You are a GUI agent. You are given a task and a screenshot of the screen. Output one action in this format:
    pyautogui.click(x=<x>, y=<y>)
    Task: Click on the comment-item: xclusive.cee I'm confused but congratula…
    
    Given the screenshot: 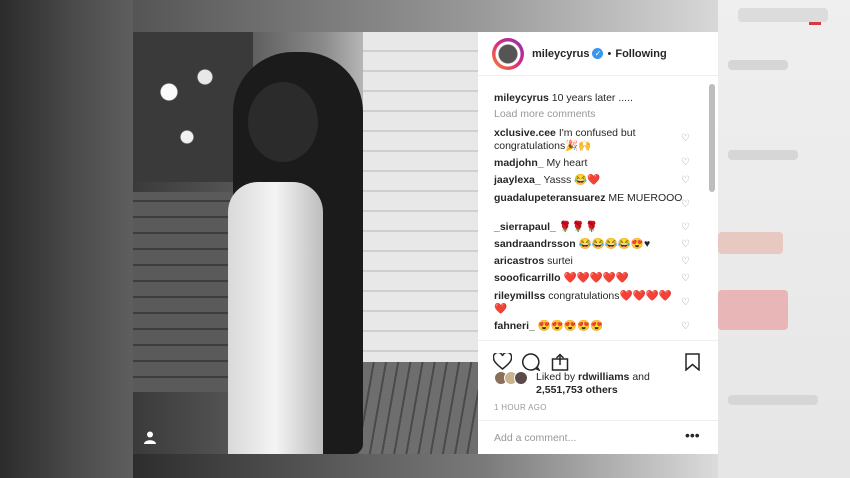 What is the action you would take?
    pyautogui.click(x=589, y=140)
    